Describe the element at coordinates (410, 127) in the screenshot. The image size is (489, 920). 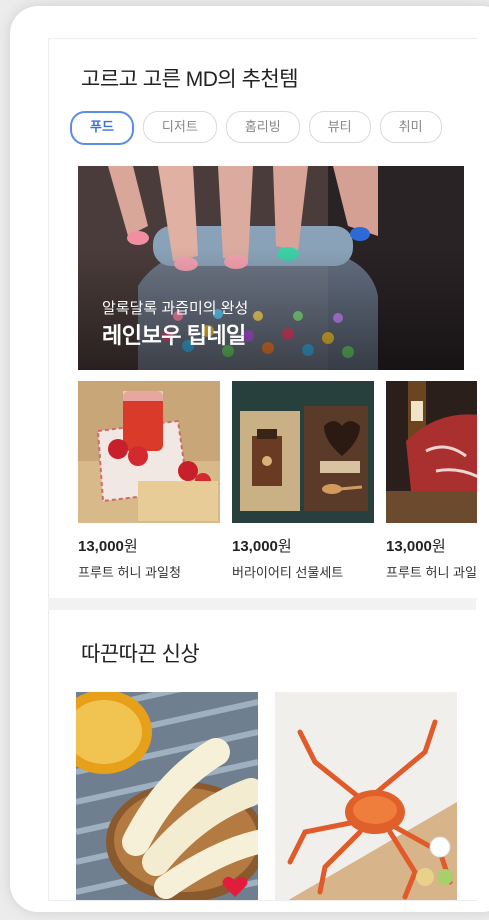
I see `chip-hobby: 취미` at that location.